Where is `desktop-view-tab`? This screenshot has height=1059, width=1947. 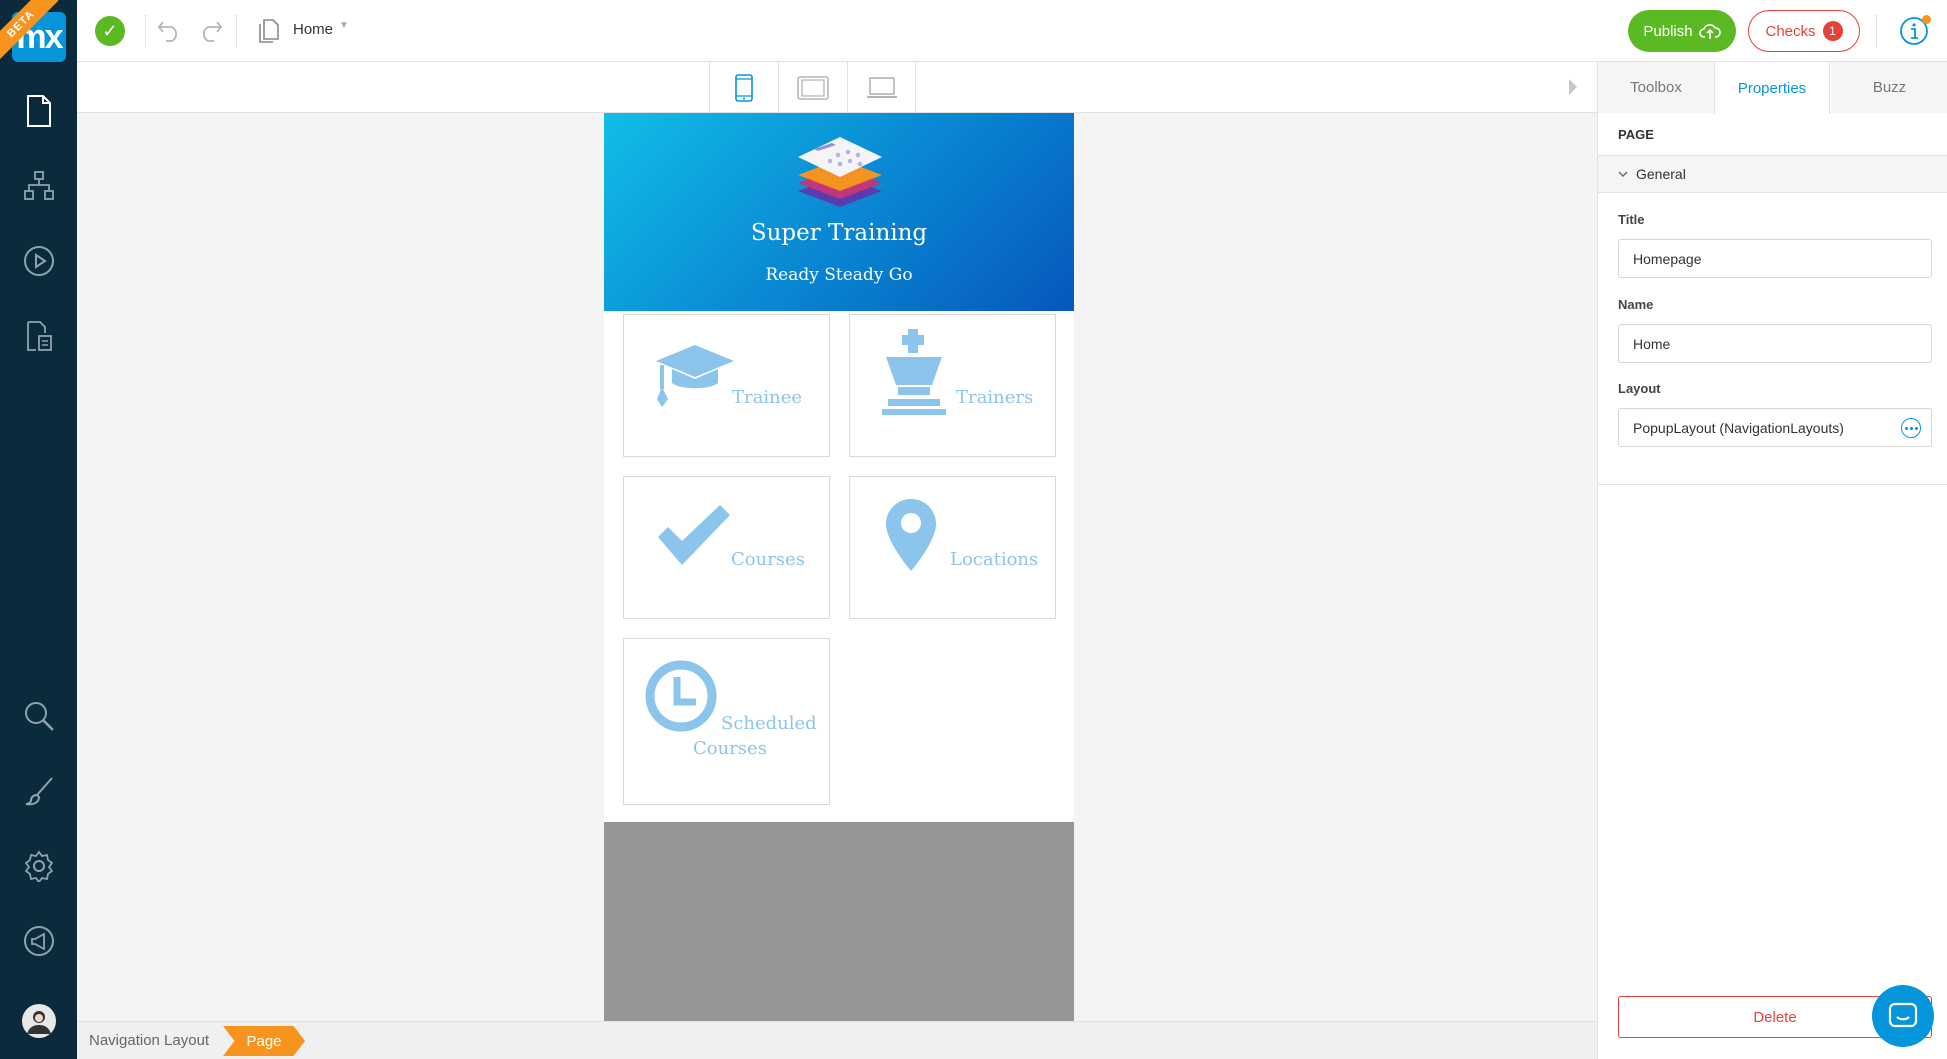
desktop-view-tab is located at coordinates (881, 87).